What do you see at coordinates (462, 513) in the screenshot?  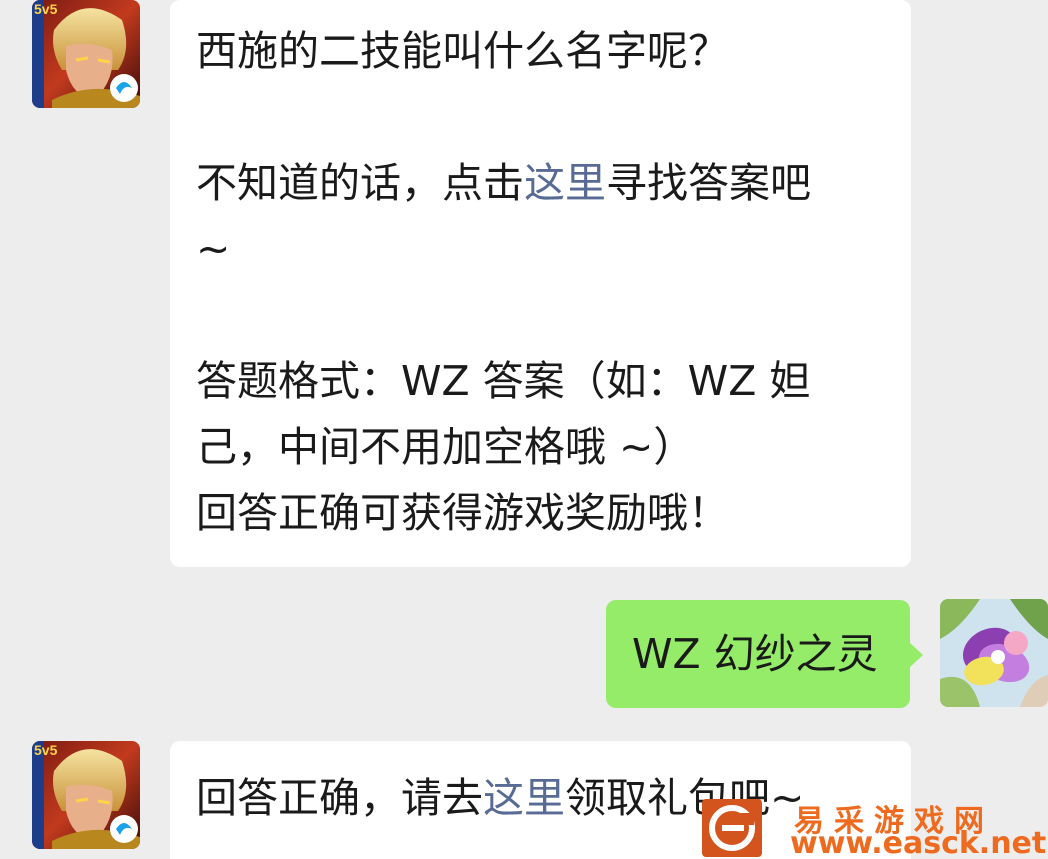 I see `message-text: 回答正确可获得游戏奖励哦！` at bounding box center [462, 513].